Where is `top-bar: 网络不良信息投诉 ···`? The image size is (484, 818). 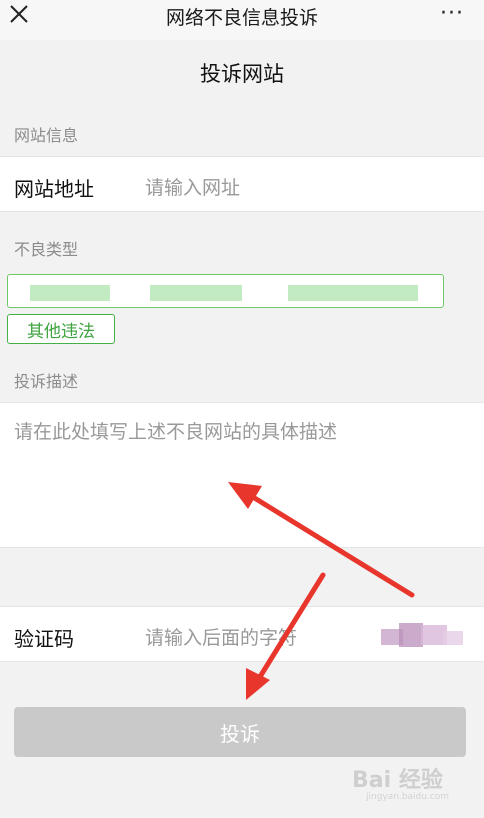
top-bar: 网络不良信息投诉 ··· is located at coordinates (242, 20).